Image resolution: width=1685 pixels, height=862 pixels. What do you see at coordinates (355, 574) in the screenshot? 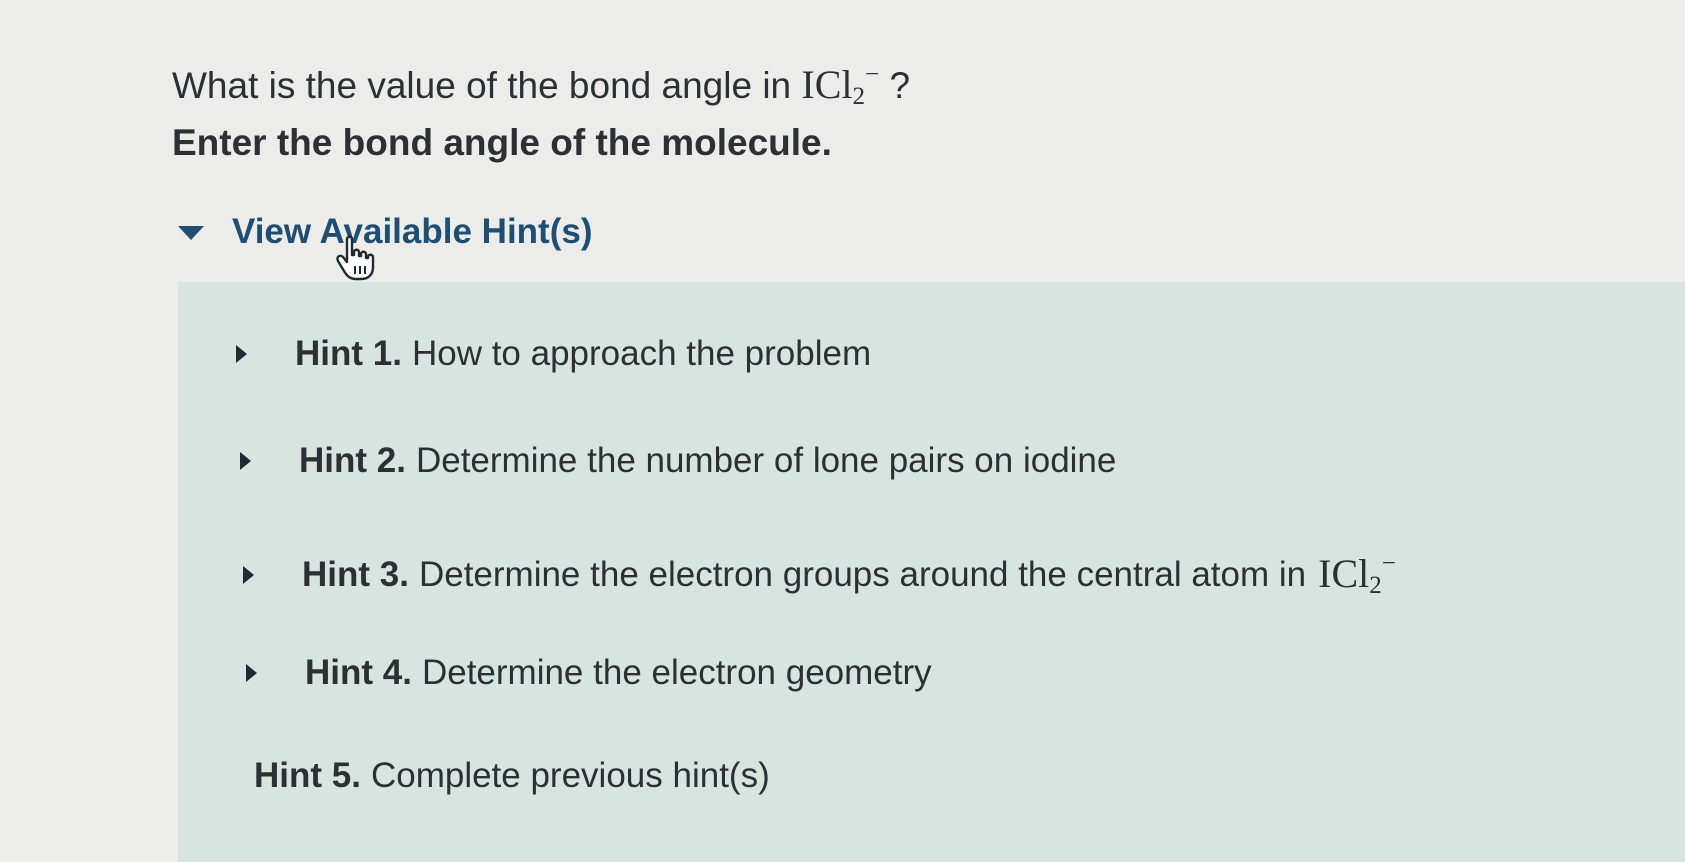
I see `hint-3-number: Hint 3.` at bounding box center [355, 574].